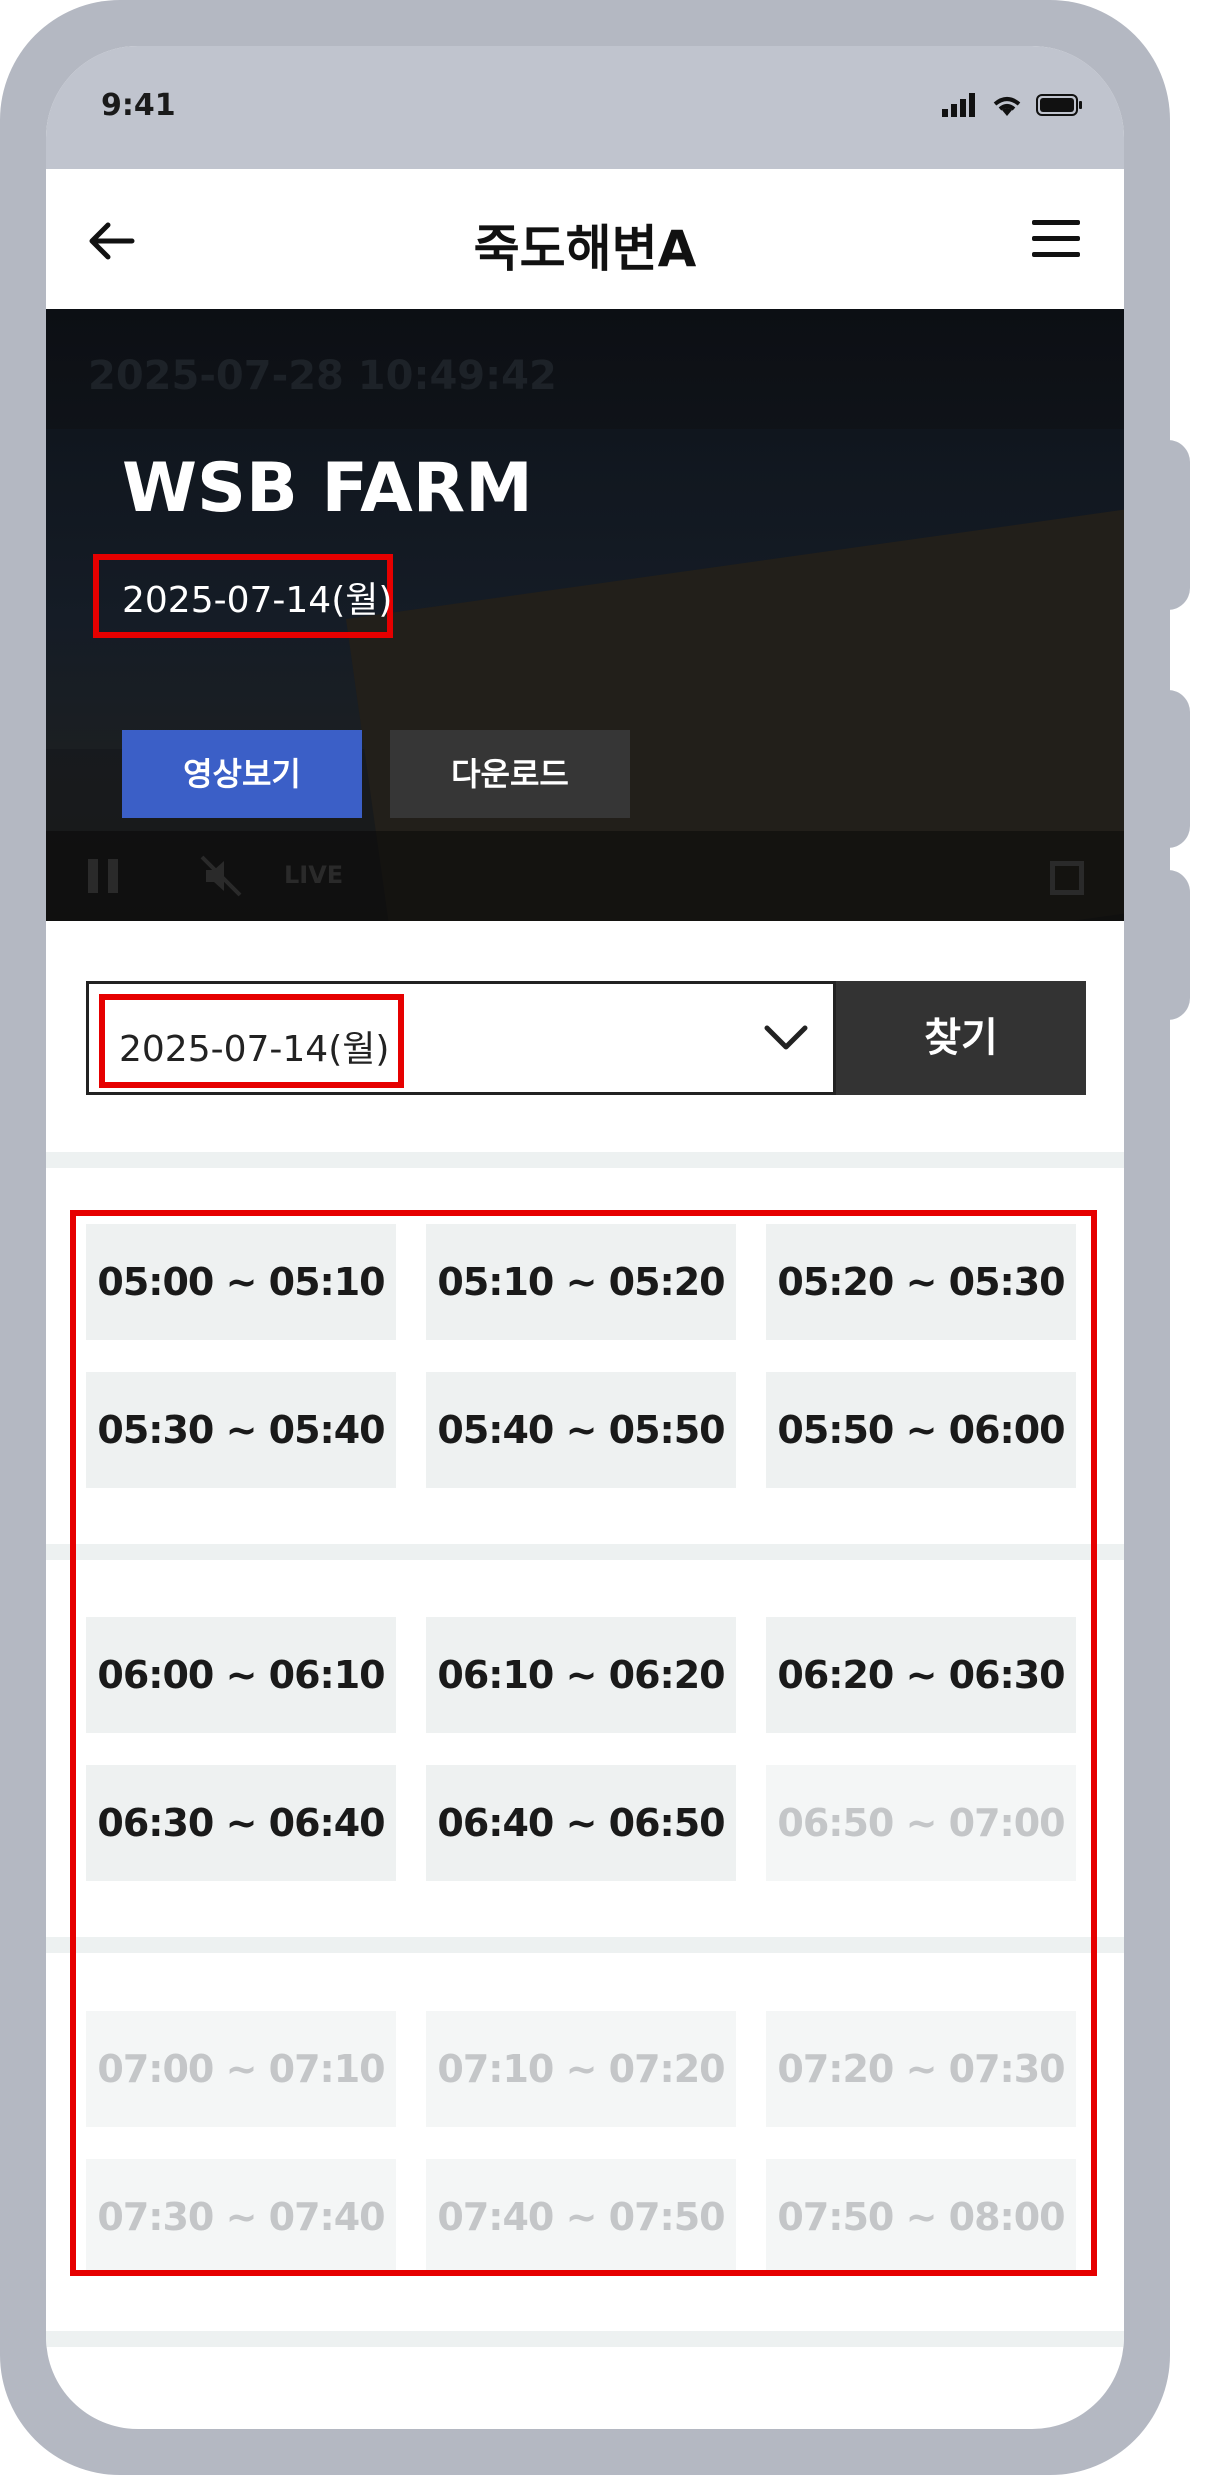  What do you see at coordinates (1067, 878) in the screenshot?
I see `fullscreen-icon` at bounding box center [1067, 878].